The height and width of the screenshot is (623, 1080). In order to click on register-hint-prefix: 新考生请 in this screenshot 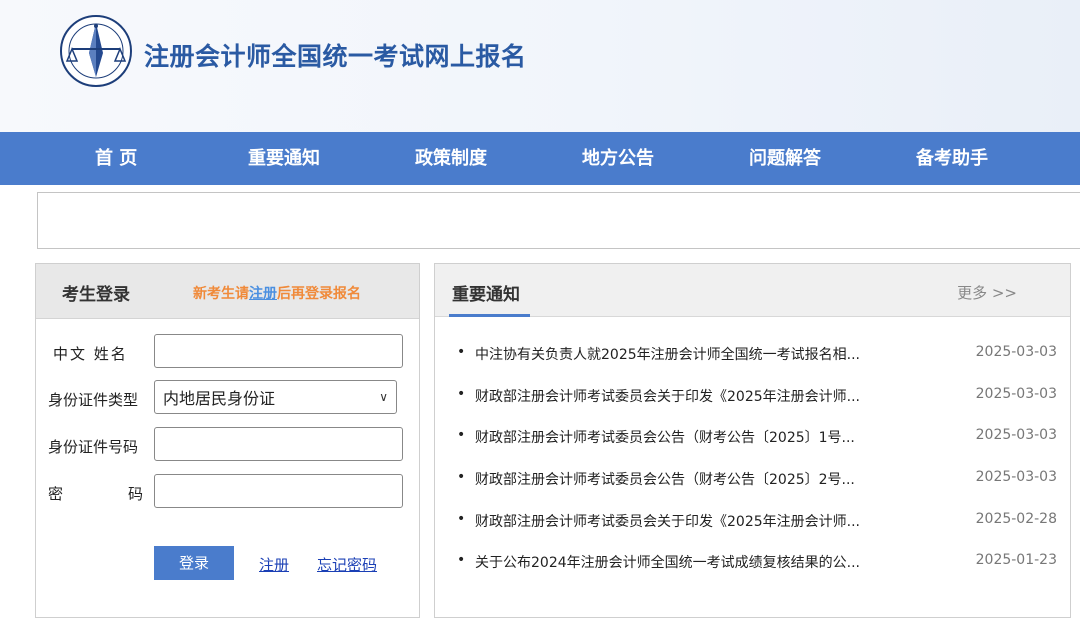, I will do `click(221, 294)`.